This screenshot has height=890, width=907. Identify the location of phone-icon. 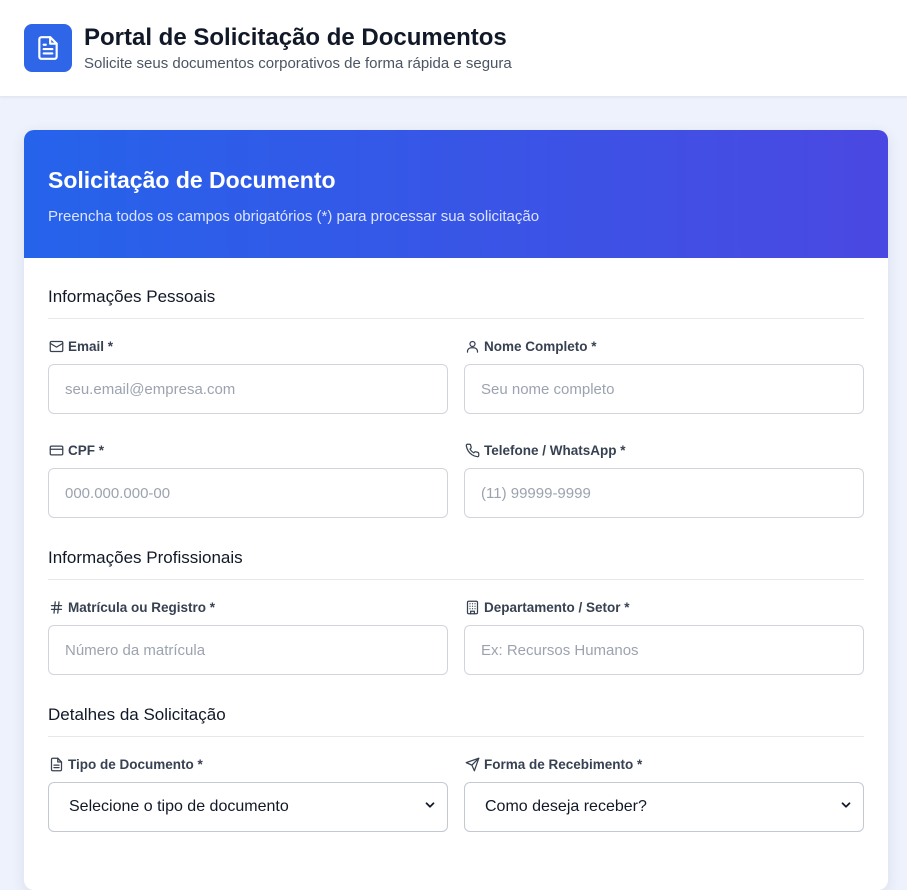
(472, 450).